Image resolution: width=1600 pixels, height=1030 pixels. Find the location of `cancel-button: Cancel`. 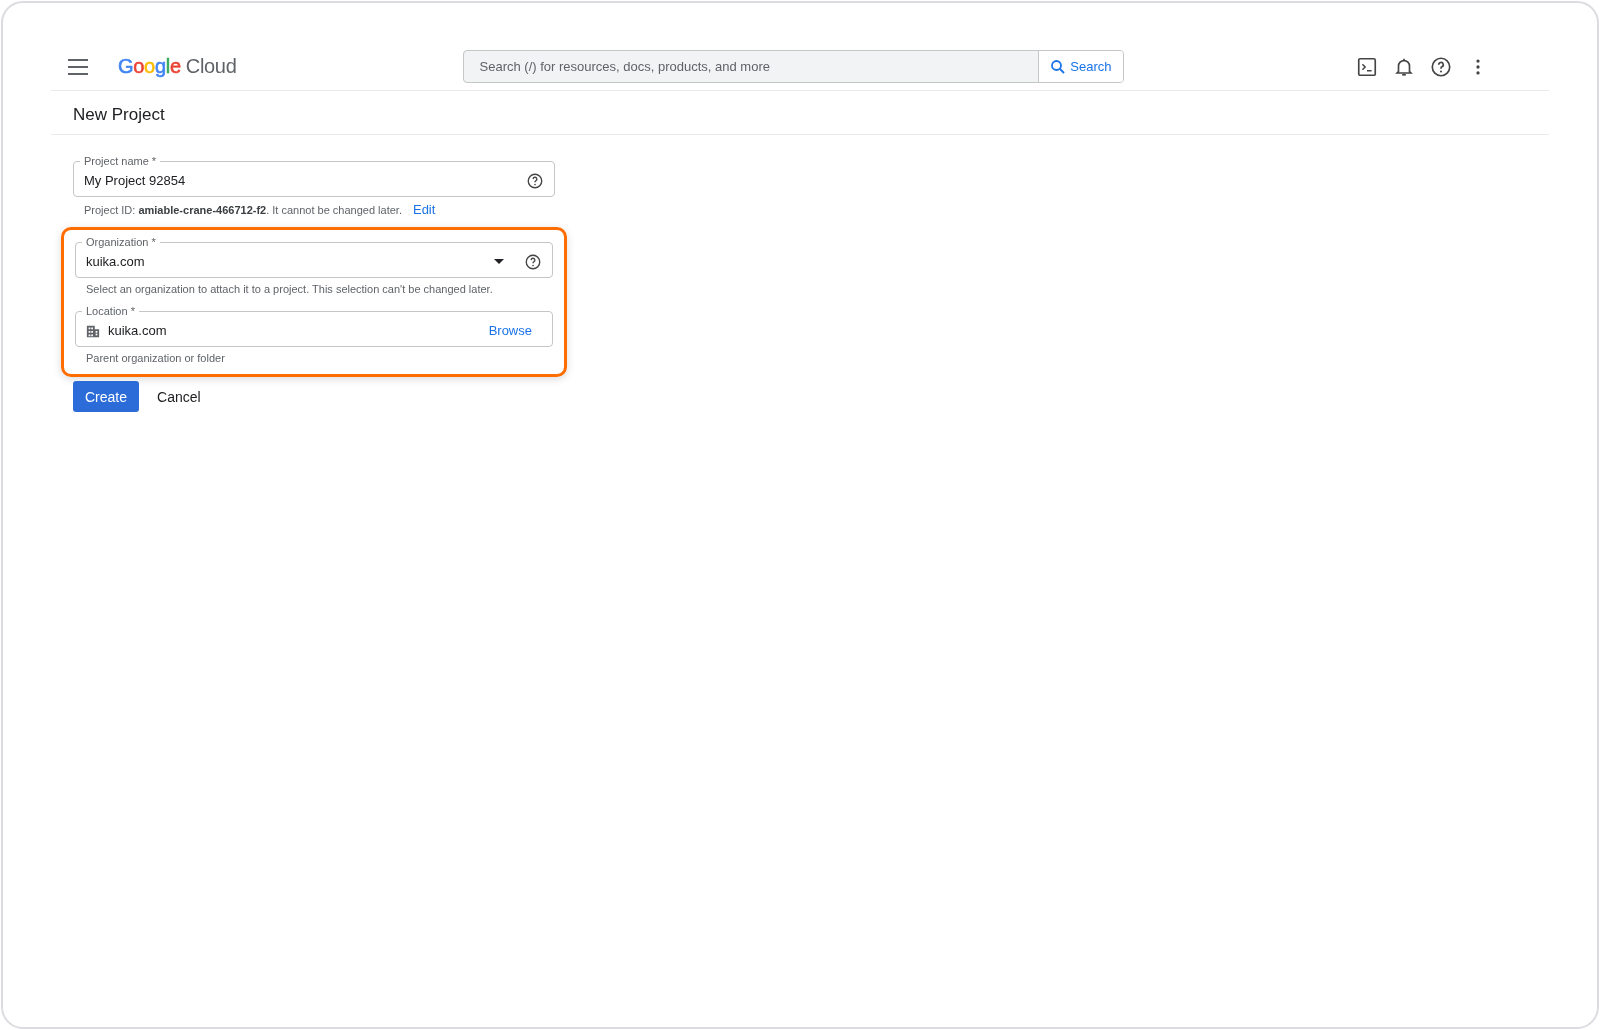

cancel-button: Cancel is located at coordinates (179, 396).